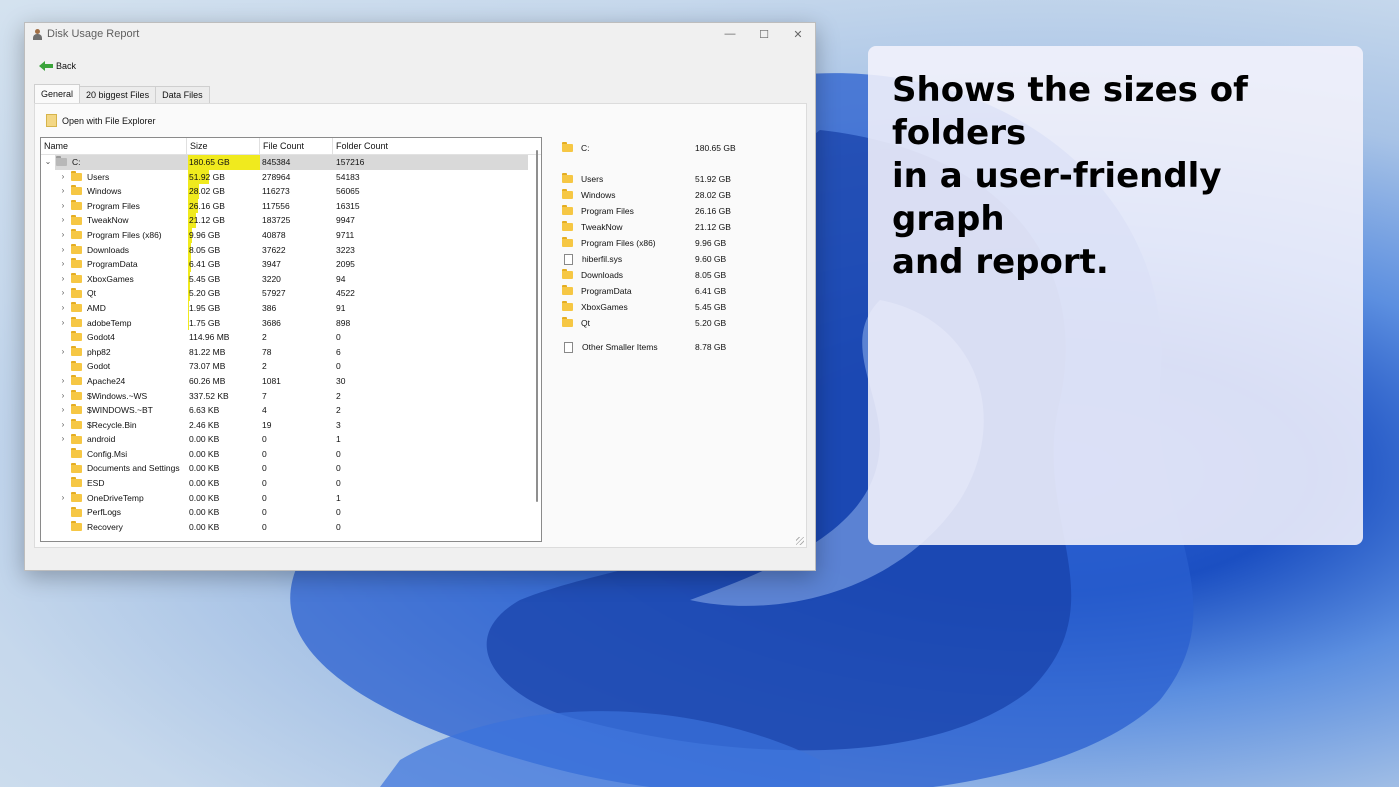 Image resolution: width=1399 pixels, height=787 pixels. Describe the element at coordinates (113, 205) in the screenshot. I see `row-name: Program Files` at that location.